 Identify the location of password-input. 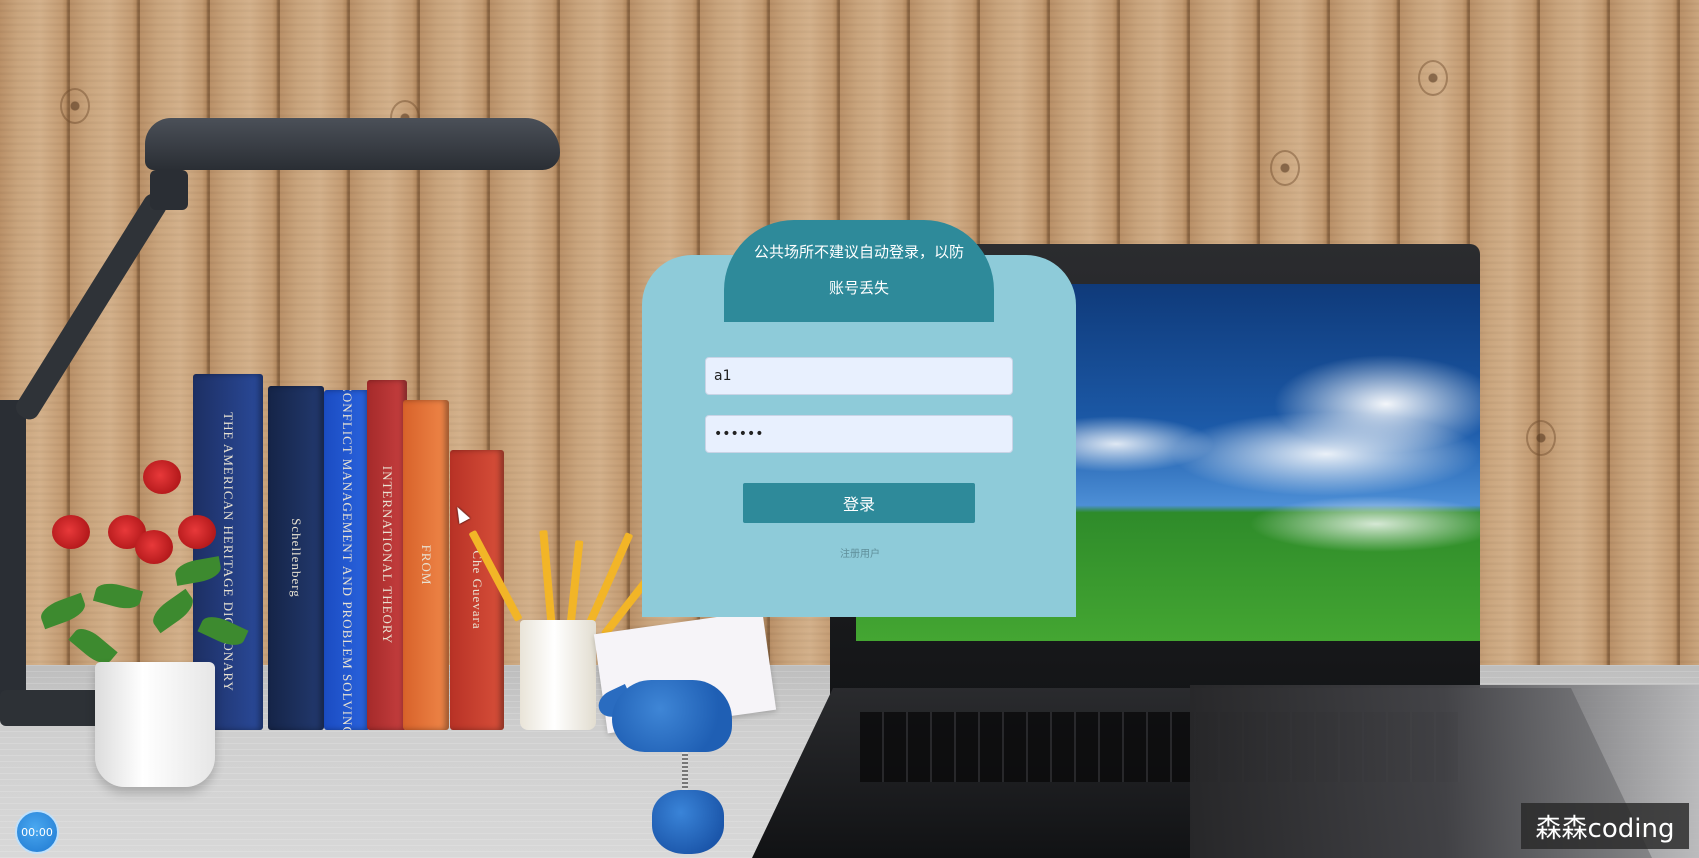
(859, 434).